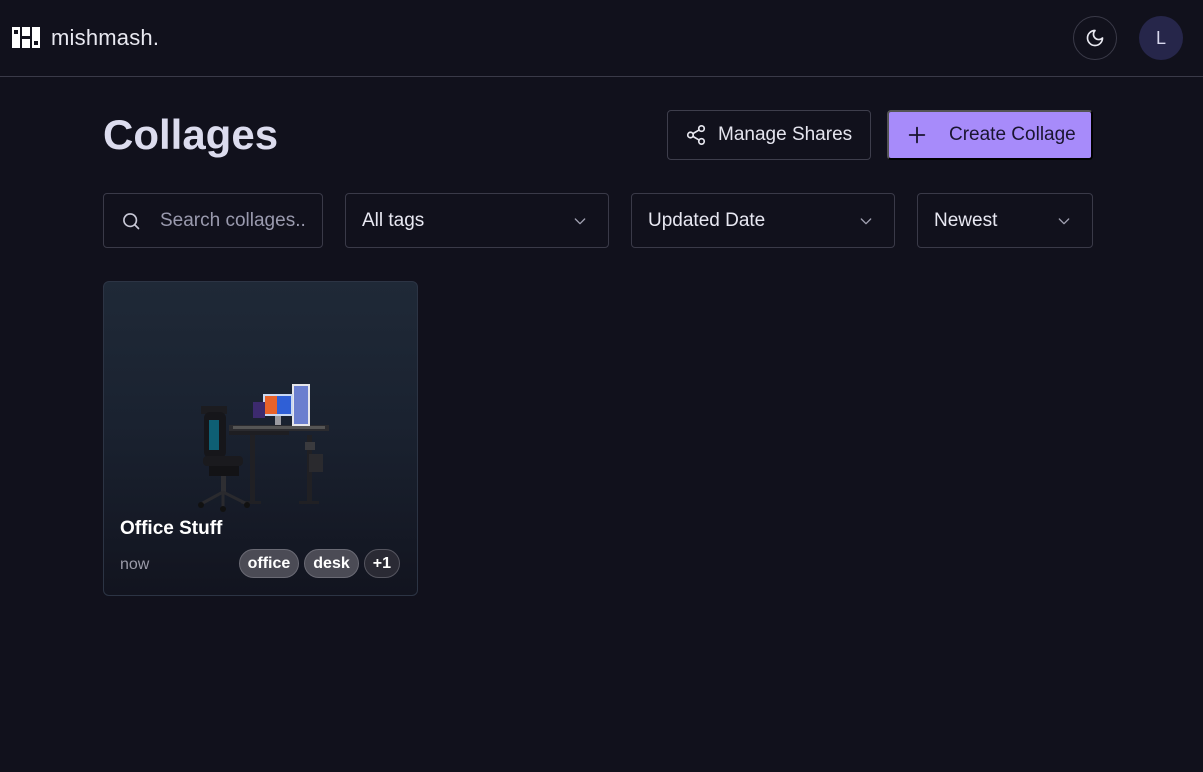 This screenshot has height=772, width=1203. Describe the element at coordinates (707, 220) in the screenshot. I see `sort-field-value: Updated Date` at that location.